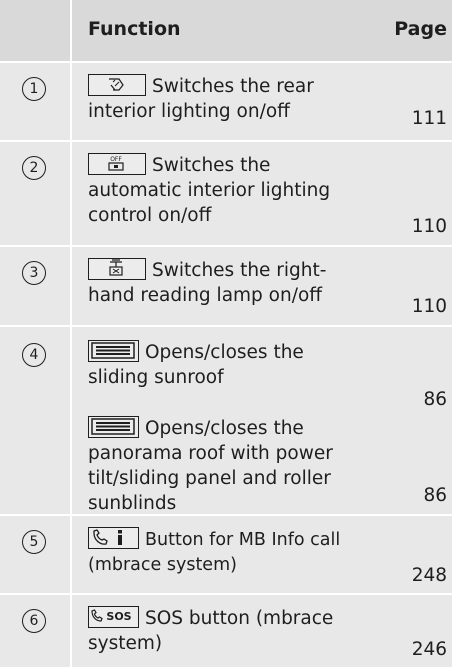 The image size is (452, 667). Describe the element at coordinates (134, 29) in the screenshot. I see `function-column-header: Function` at that location.